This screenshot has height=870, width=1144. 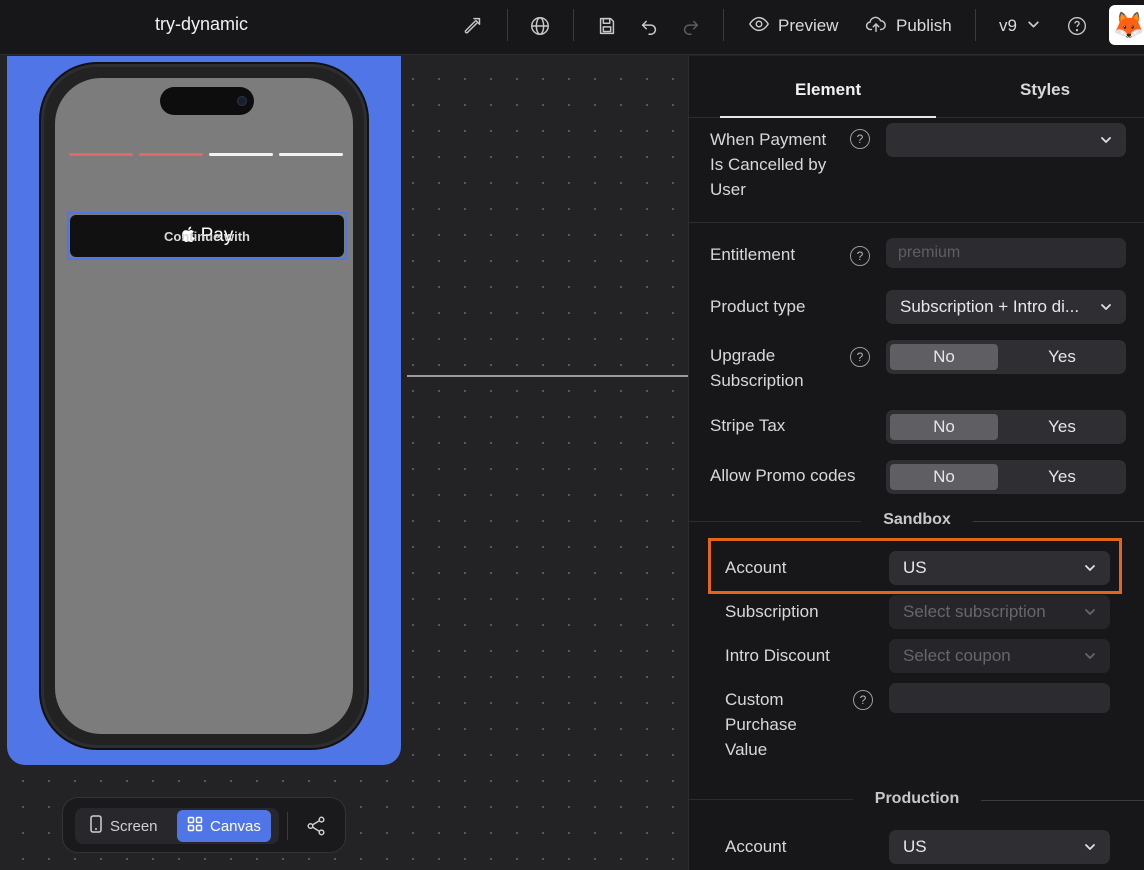 I want to click on sandbox-heading: Sandbox, so click(x=917, y=519).